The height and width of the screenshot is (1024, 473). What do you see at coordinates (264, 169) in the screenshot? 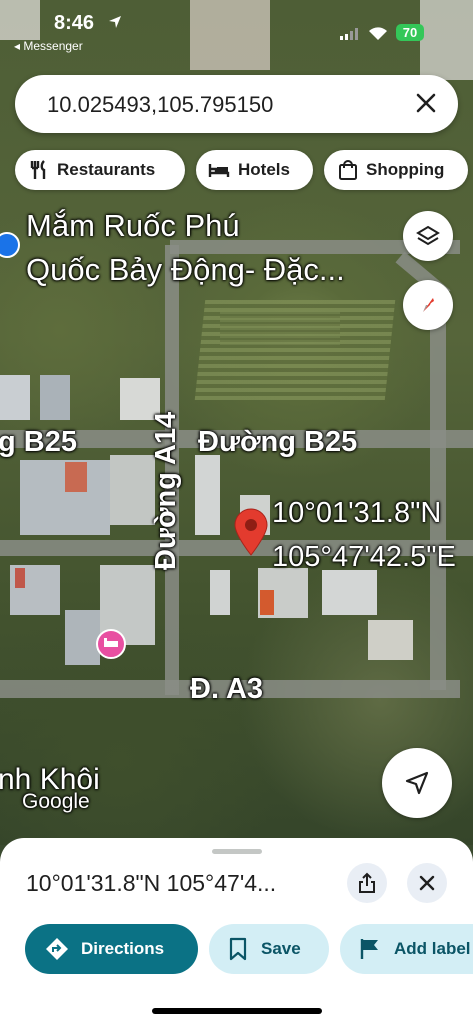
I see `chip-label: Hotels` at bounding box center [264, 169].